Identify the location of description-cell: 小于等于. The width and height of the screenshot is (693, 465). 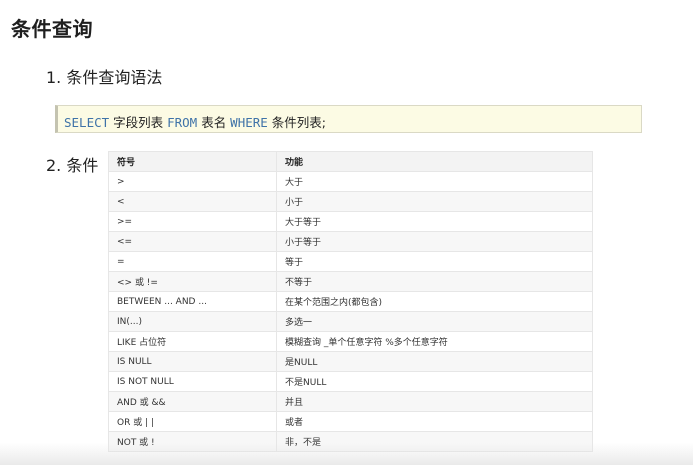
(434, 241).